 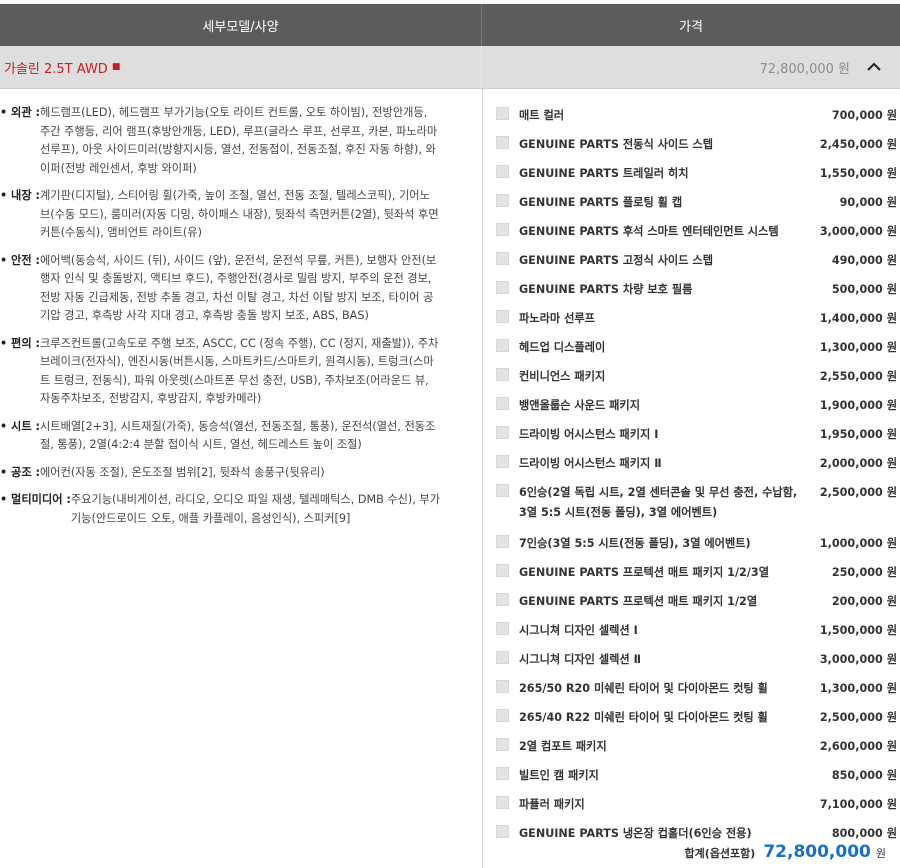 What do you see at coordinates (562, 376) in the screenshot?
I see `option-name: 컨비니언스 패키지` at bounding box center [562, 376].